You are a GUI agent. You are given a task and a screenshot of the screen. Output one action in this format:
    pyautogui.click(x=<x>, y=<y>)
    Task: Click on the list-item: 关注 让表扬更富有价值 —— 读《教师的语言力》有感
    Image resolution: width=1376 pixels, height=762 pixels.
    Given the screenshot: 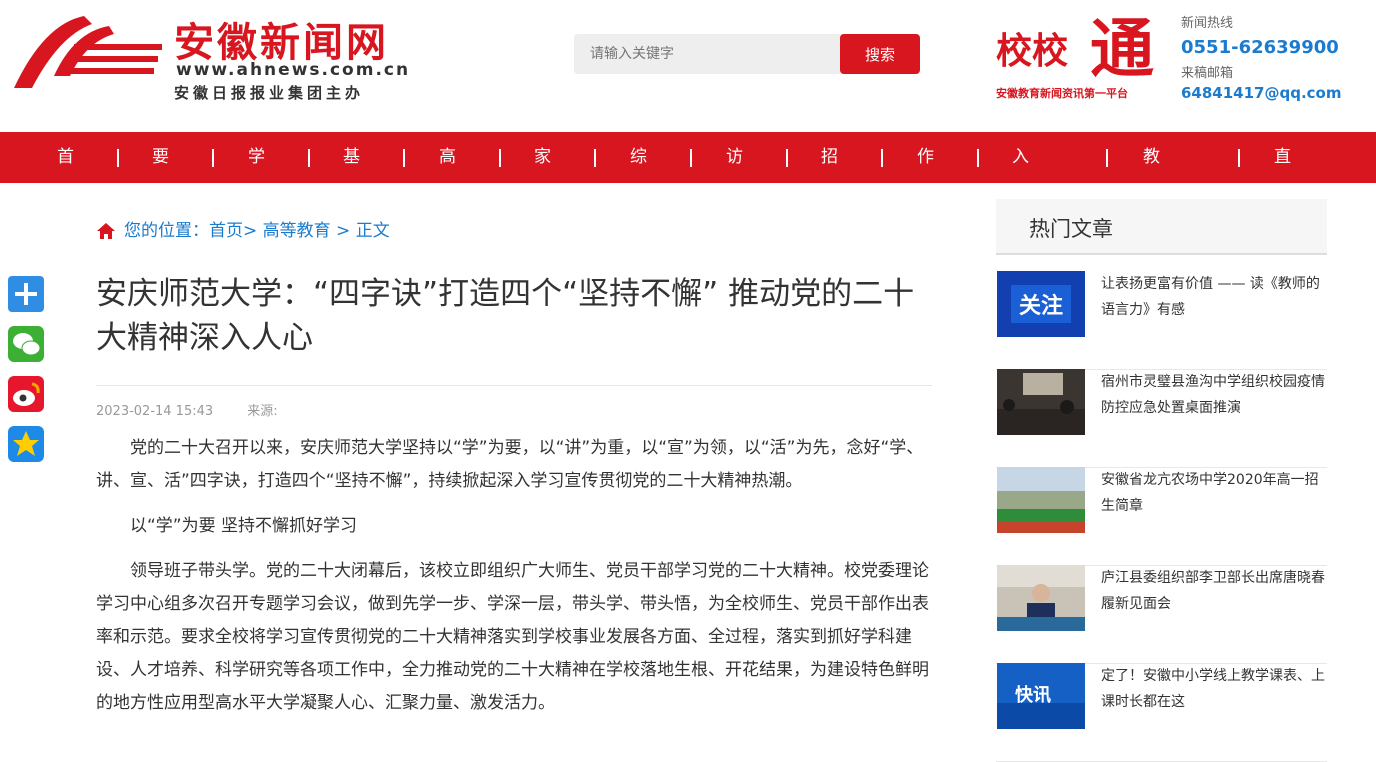 What is the action you would take?
    pyautogui.click(x=1161, y=320)
    